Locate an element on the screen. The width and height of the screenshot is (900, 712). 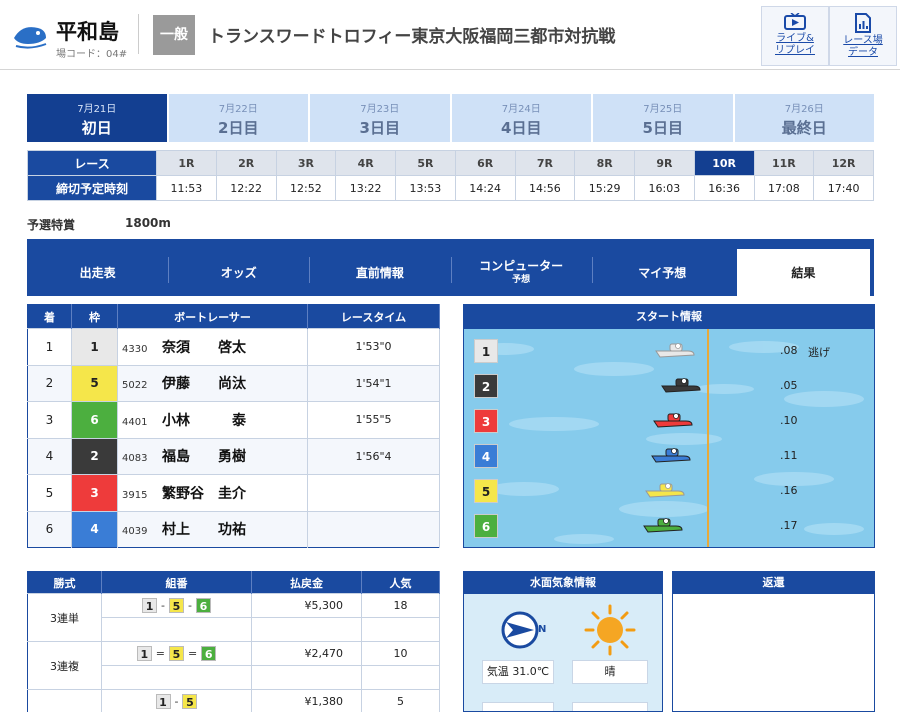
race-tab-7r: 7R is located at coordinates (545, 163).